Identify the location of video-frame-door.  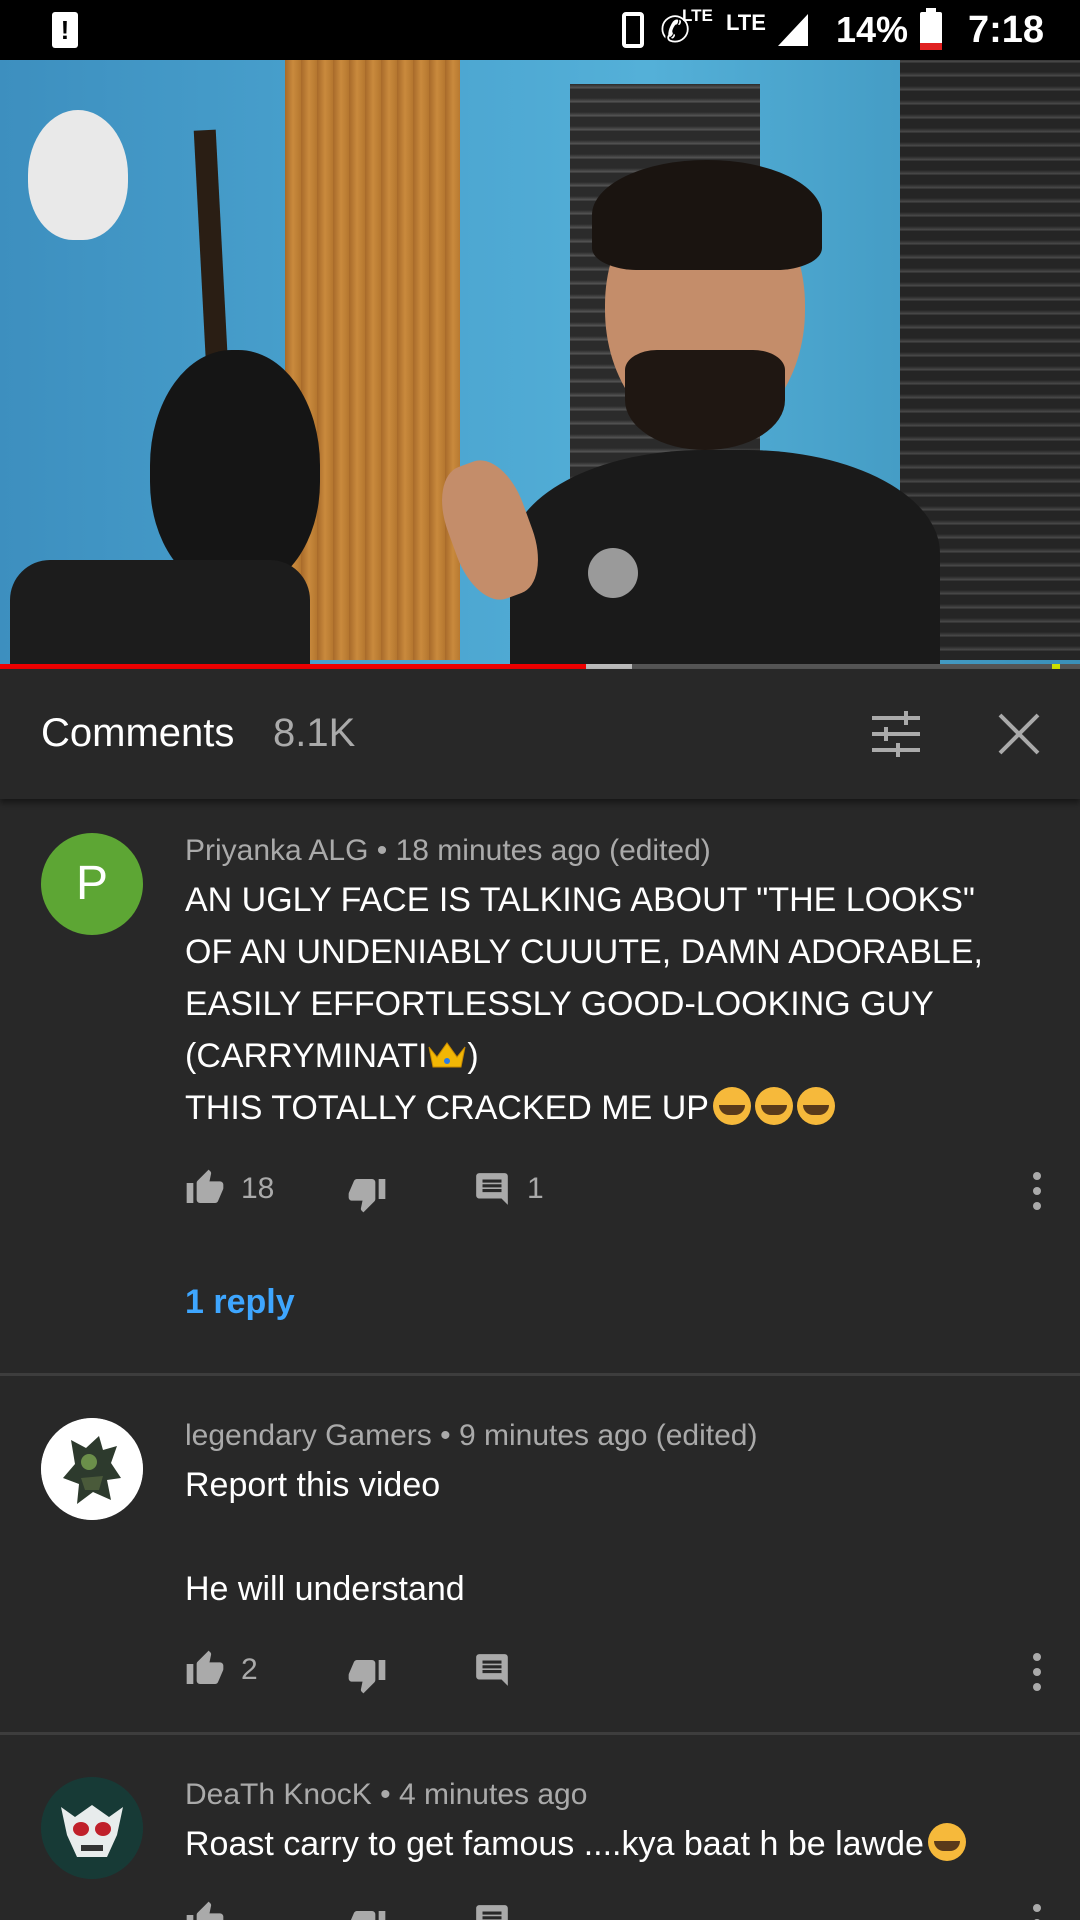
(372, 360).